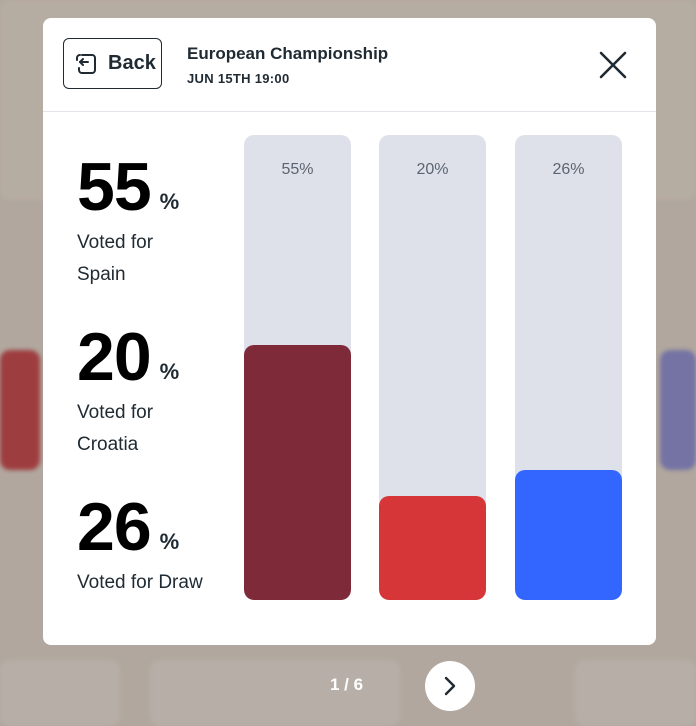  Describe the element at coordinates (432, 548) in the screenshot. I see `bar-croatia` at that location.